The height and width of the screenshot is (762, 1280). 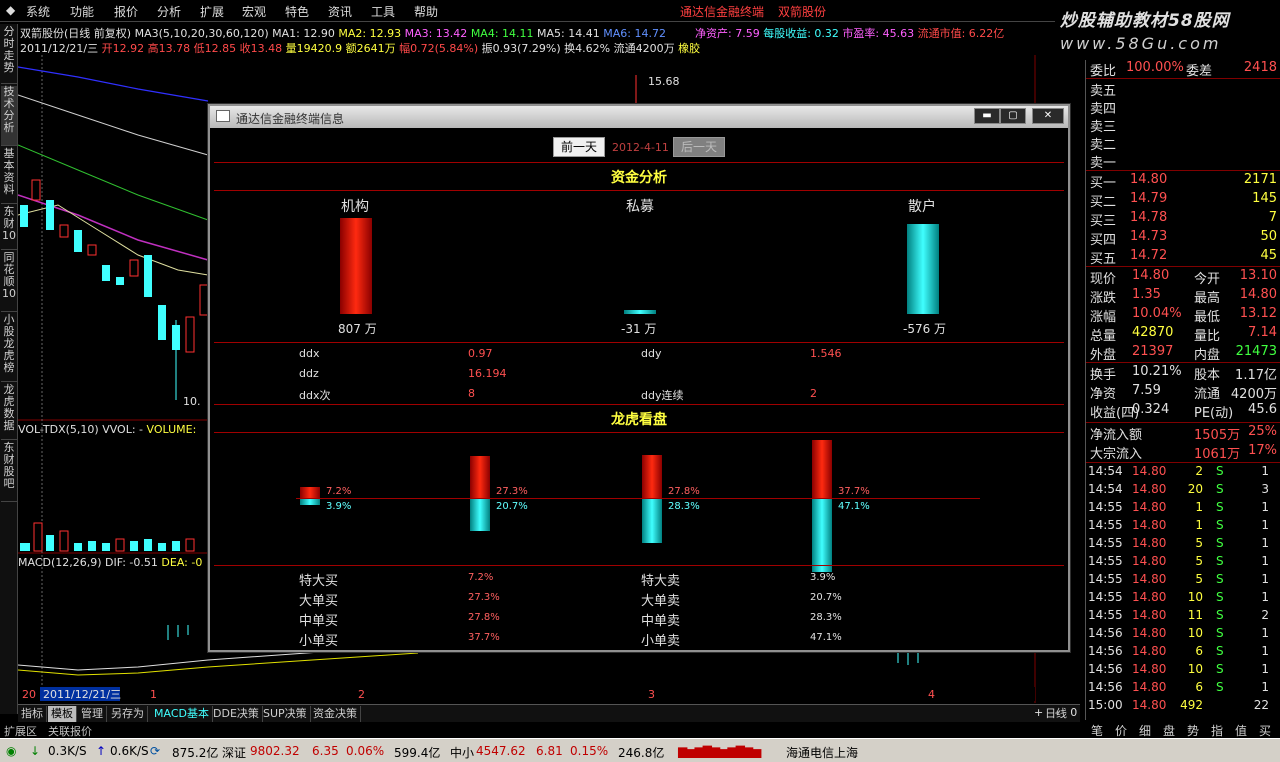 I want to click on menu-item-system: 系统, so click(x=38, y=11).